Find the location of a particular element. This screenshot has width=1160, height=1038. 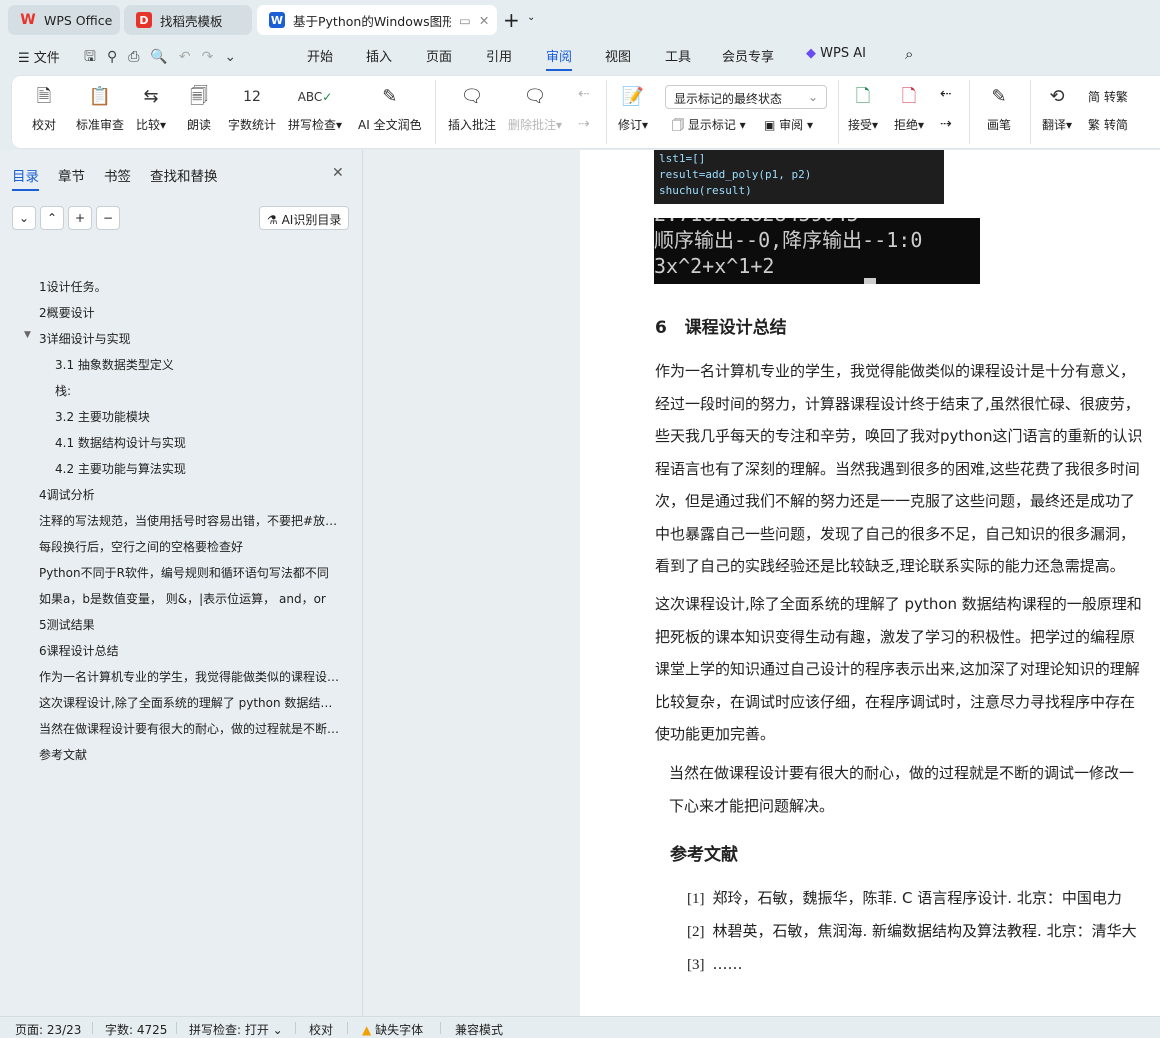

tab-label: 找稻壳模板 is located at coordinates (191, 21).